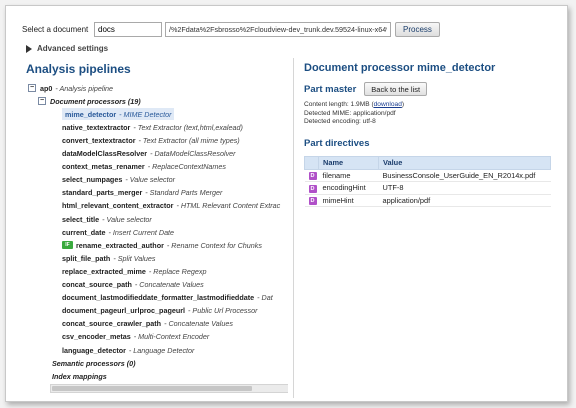  Describe the element at coordinates (55, 29) in the screenshot. I see `select-document-label: Select a document` at that location.